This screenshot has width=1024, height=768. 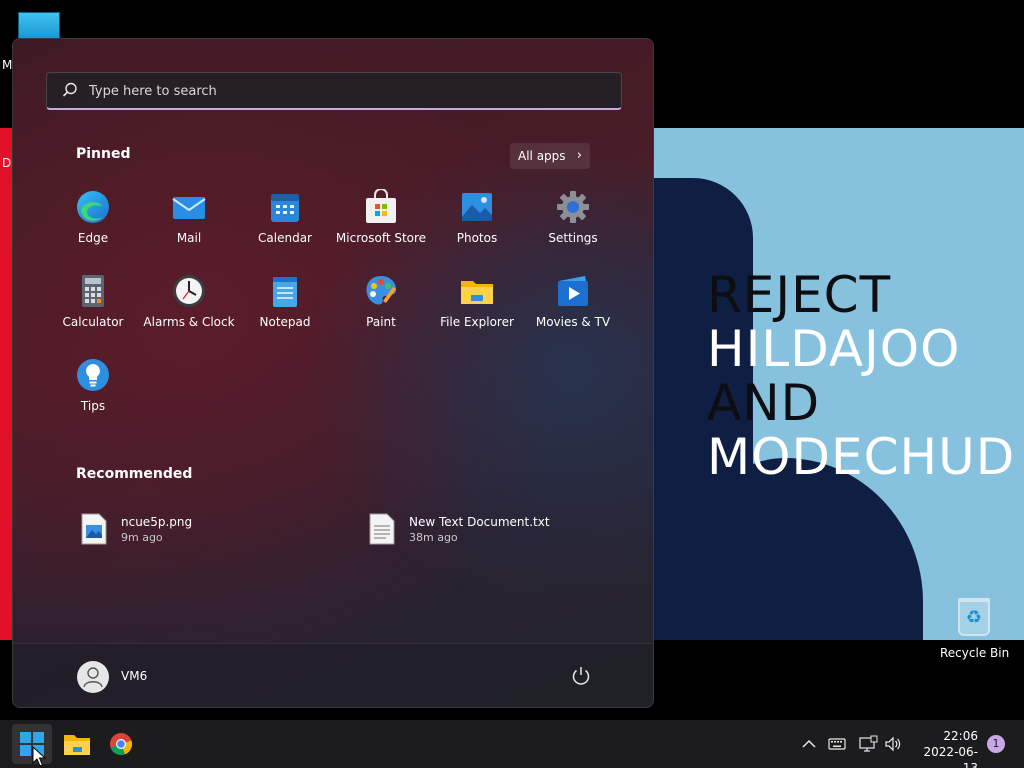 I want to click on pinned-app-paint: Paint, so click(x=381, y=309).